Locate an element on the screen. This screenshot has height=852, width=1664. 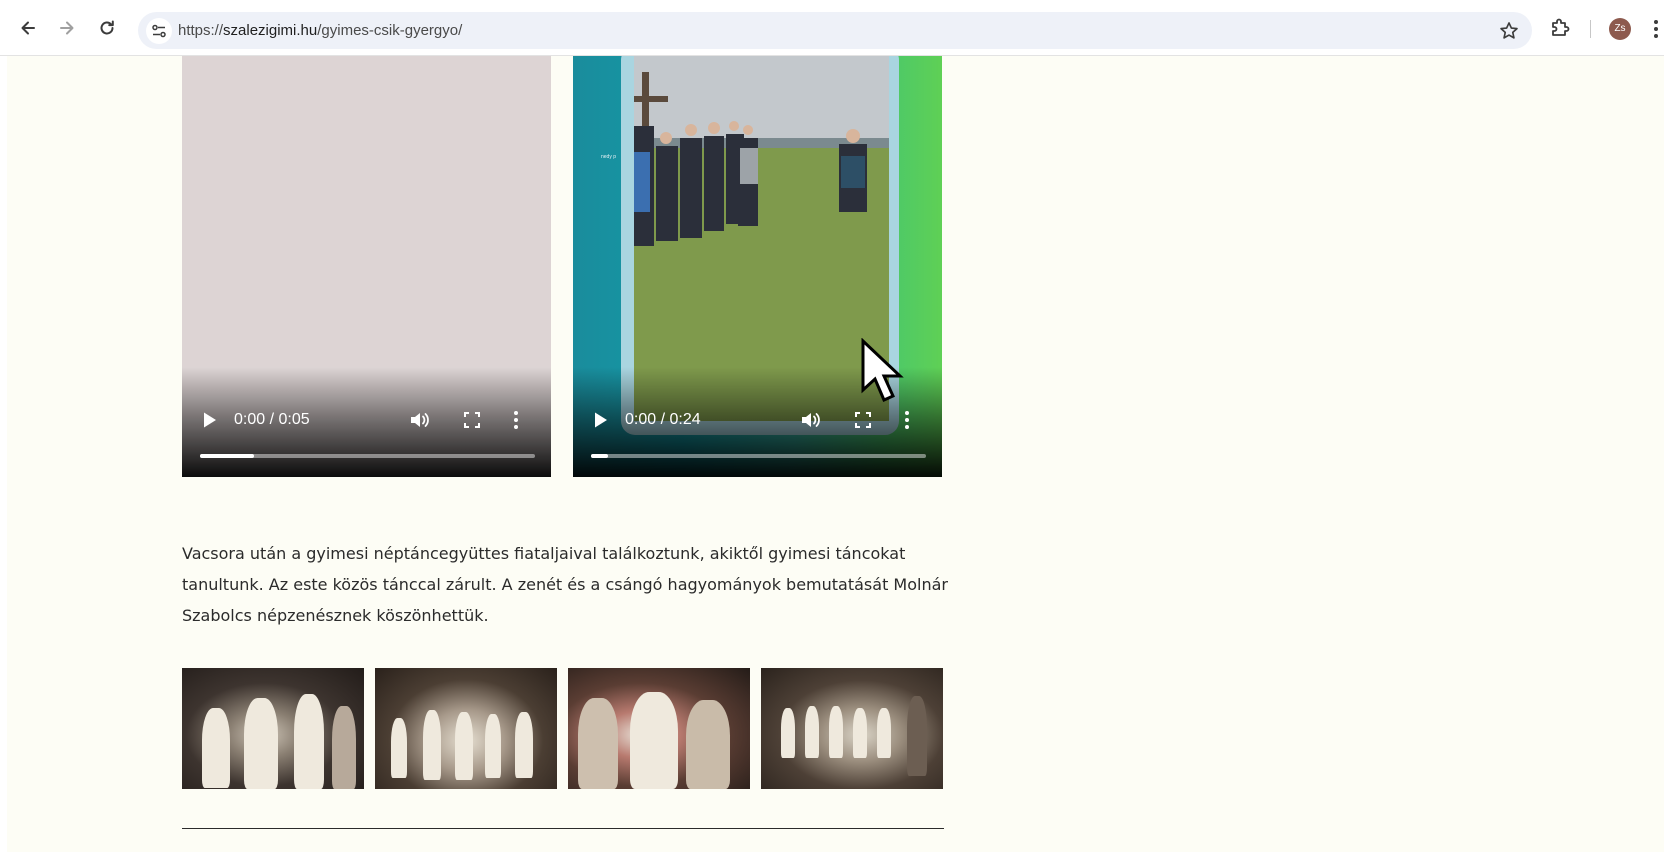
toolbar-separator is located at coordinates (1590, 29).